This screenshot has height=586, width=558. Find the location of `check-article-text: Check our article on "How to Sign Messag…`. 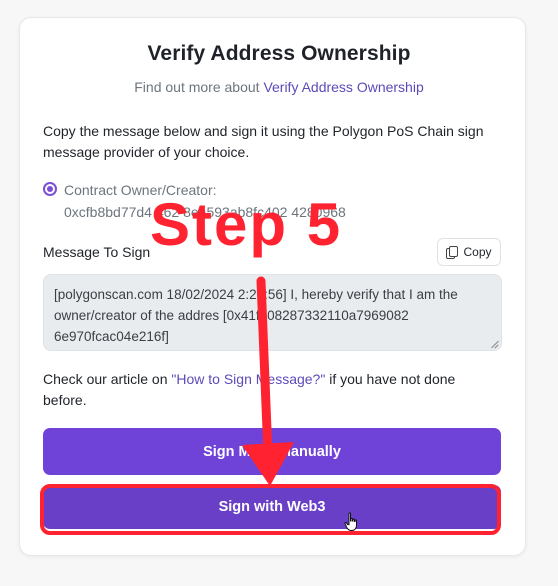

check-article-text: Check our article on "How to Sign Messag… is located at coordinates (263, 390).